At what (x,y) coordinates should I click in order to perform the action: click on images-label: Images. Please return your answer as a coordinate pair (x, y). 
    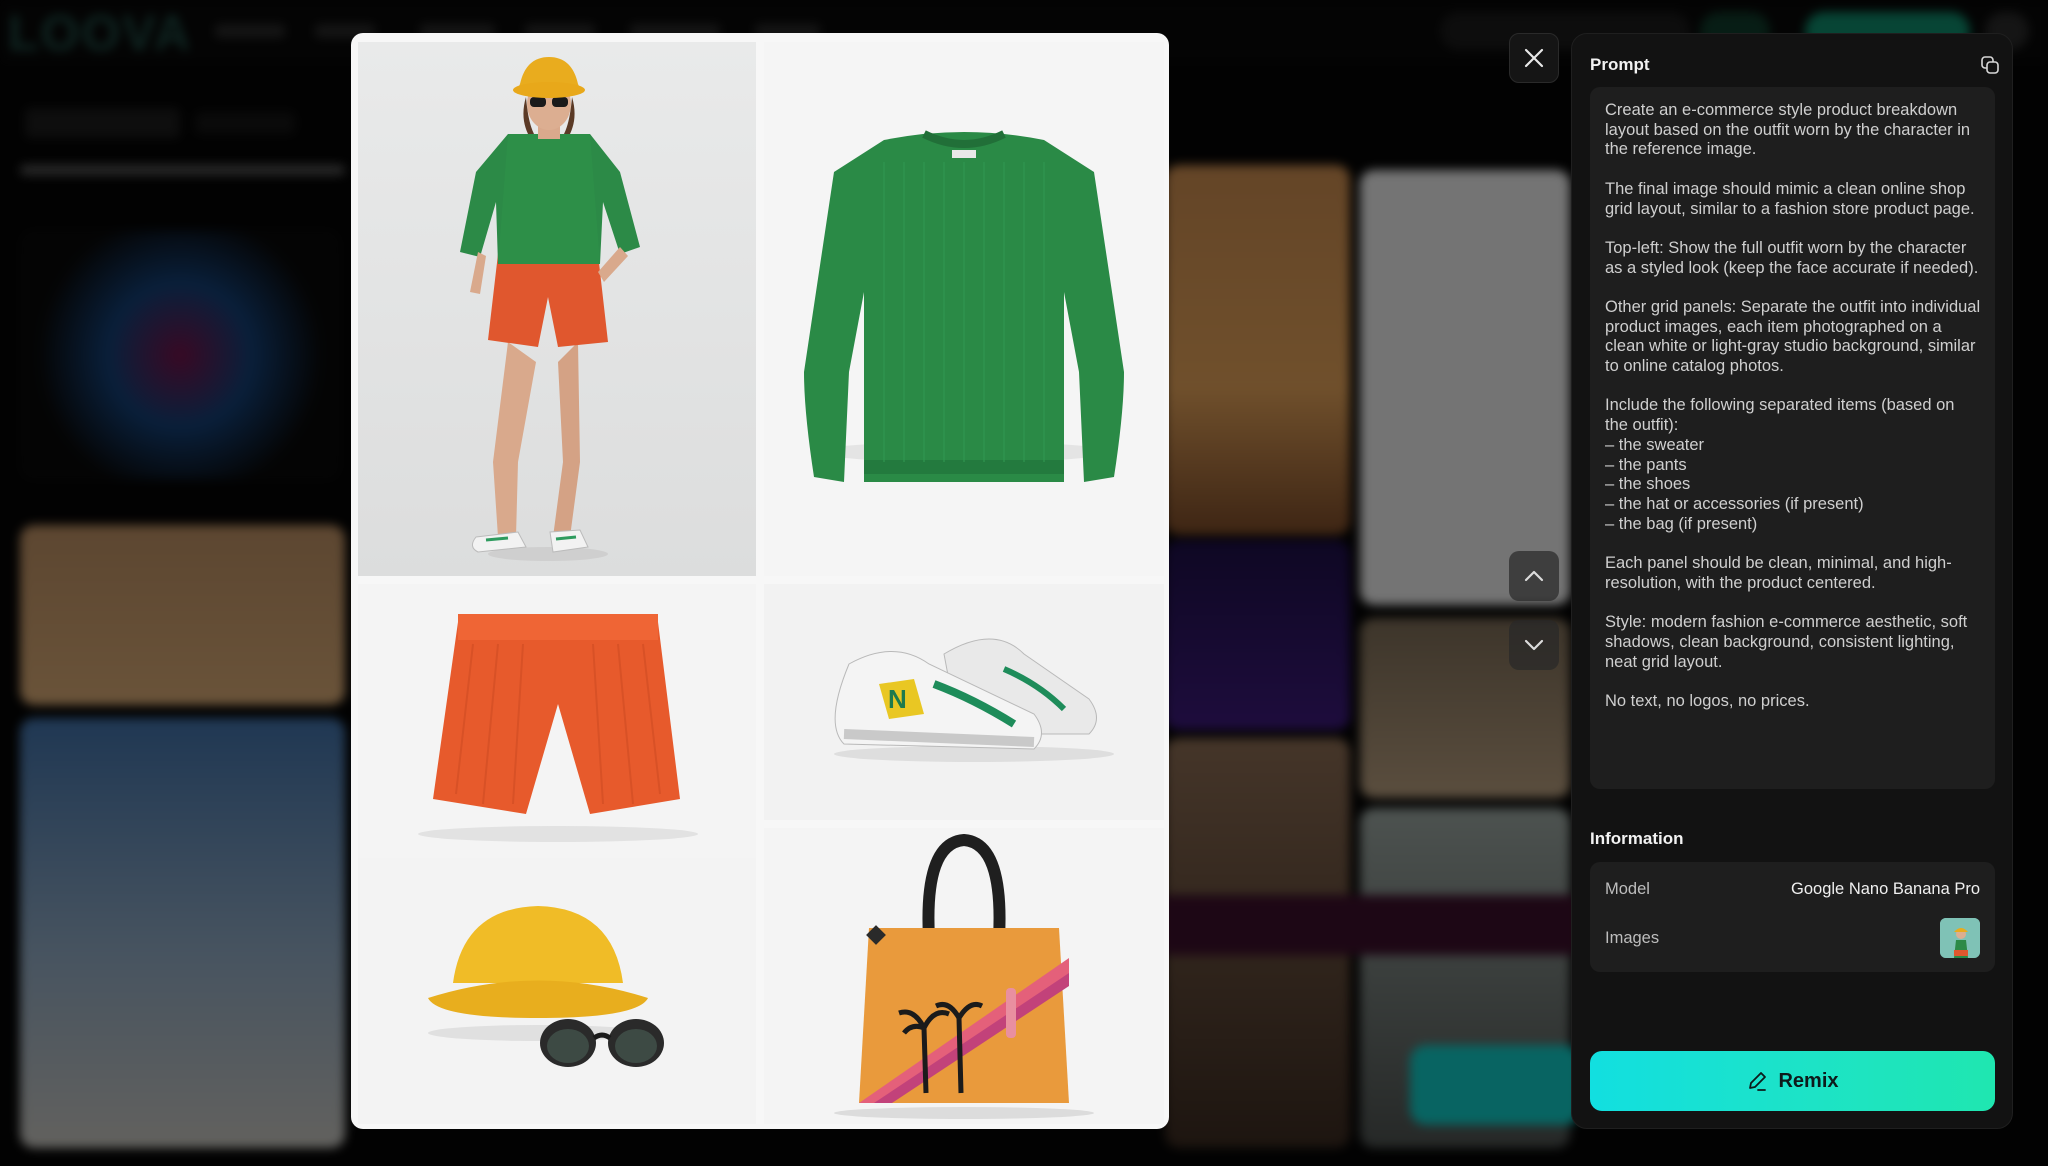
    Looking at the image, I should click on (1632, 937).